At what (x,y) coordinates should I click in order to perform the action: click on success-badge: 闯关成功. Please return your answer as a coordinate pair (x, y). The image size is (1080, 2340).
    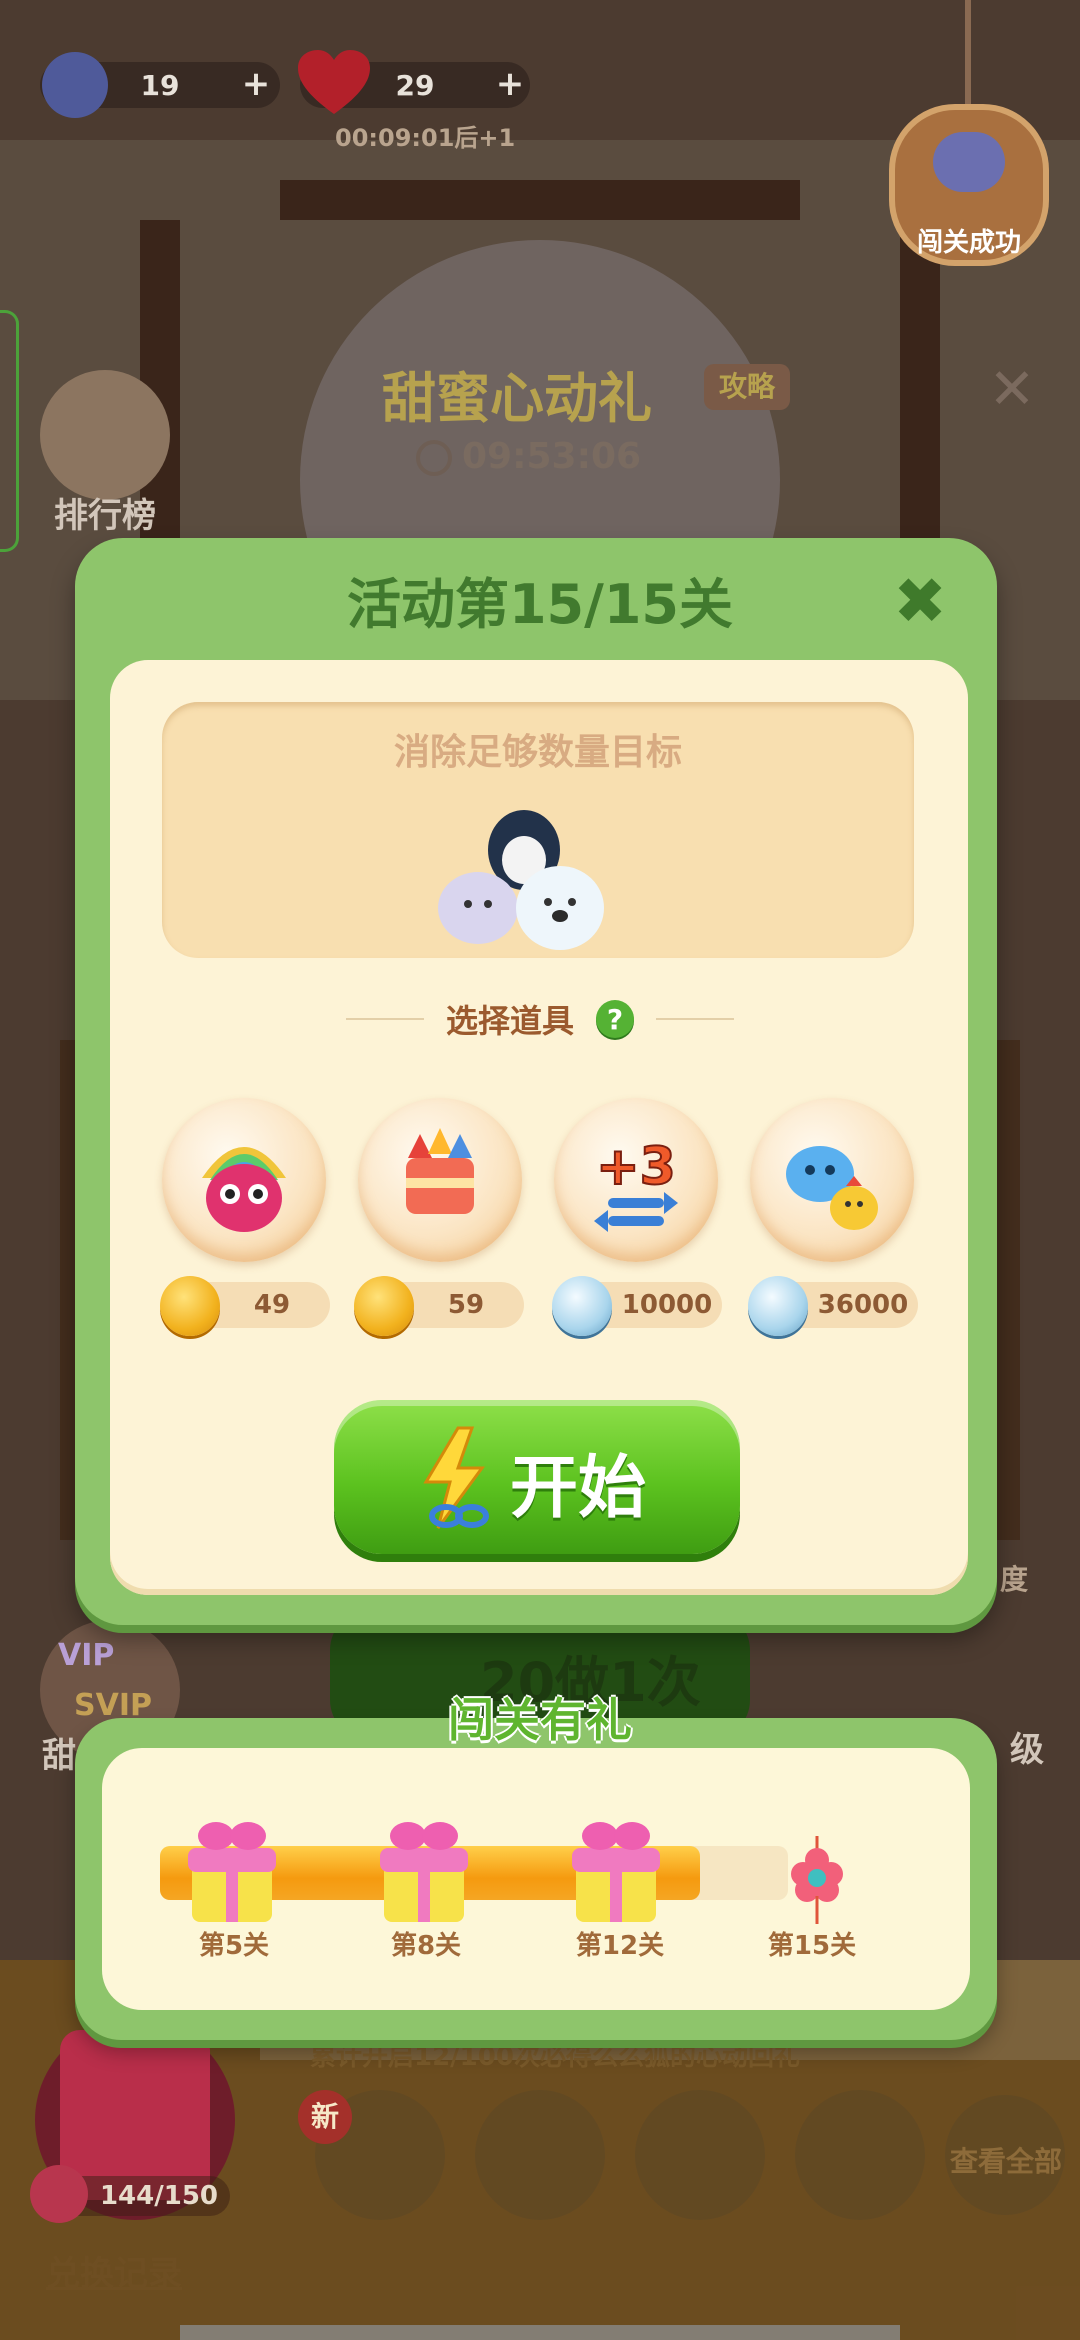
    Looking at the image, I should click on (969, 185).